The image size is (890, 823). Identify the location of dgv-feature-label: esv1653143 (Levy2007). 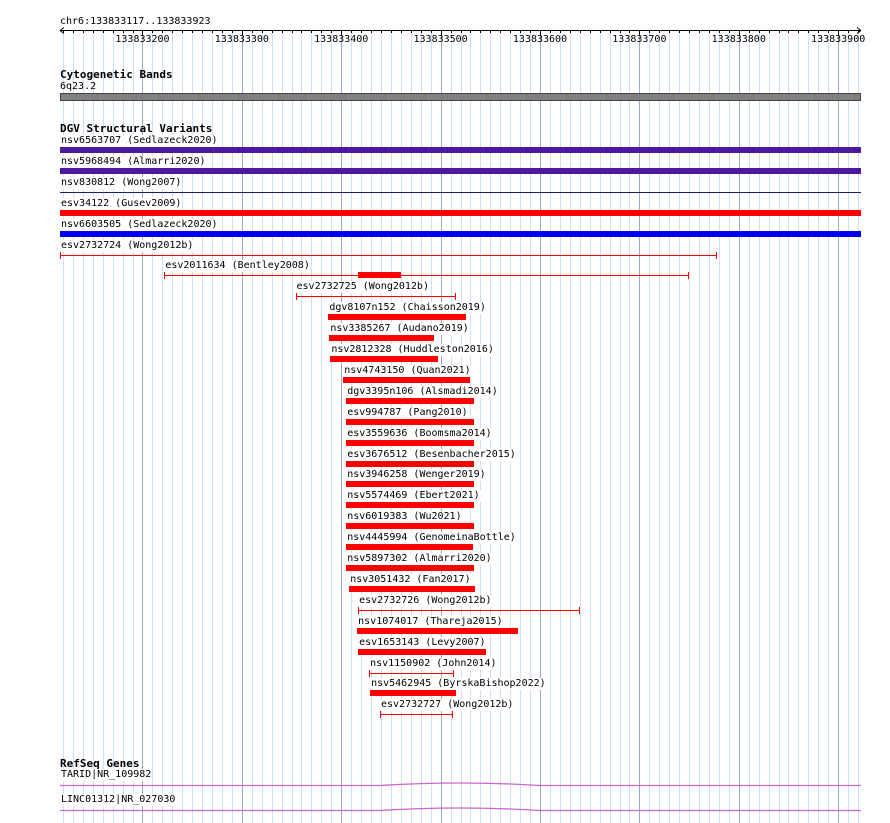
(422, 642).